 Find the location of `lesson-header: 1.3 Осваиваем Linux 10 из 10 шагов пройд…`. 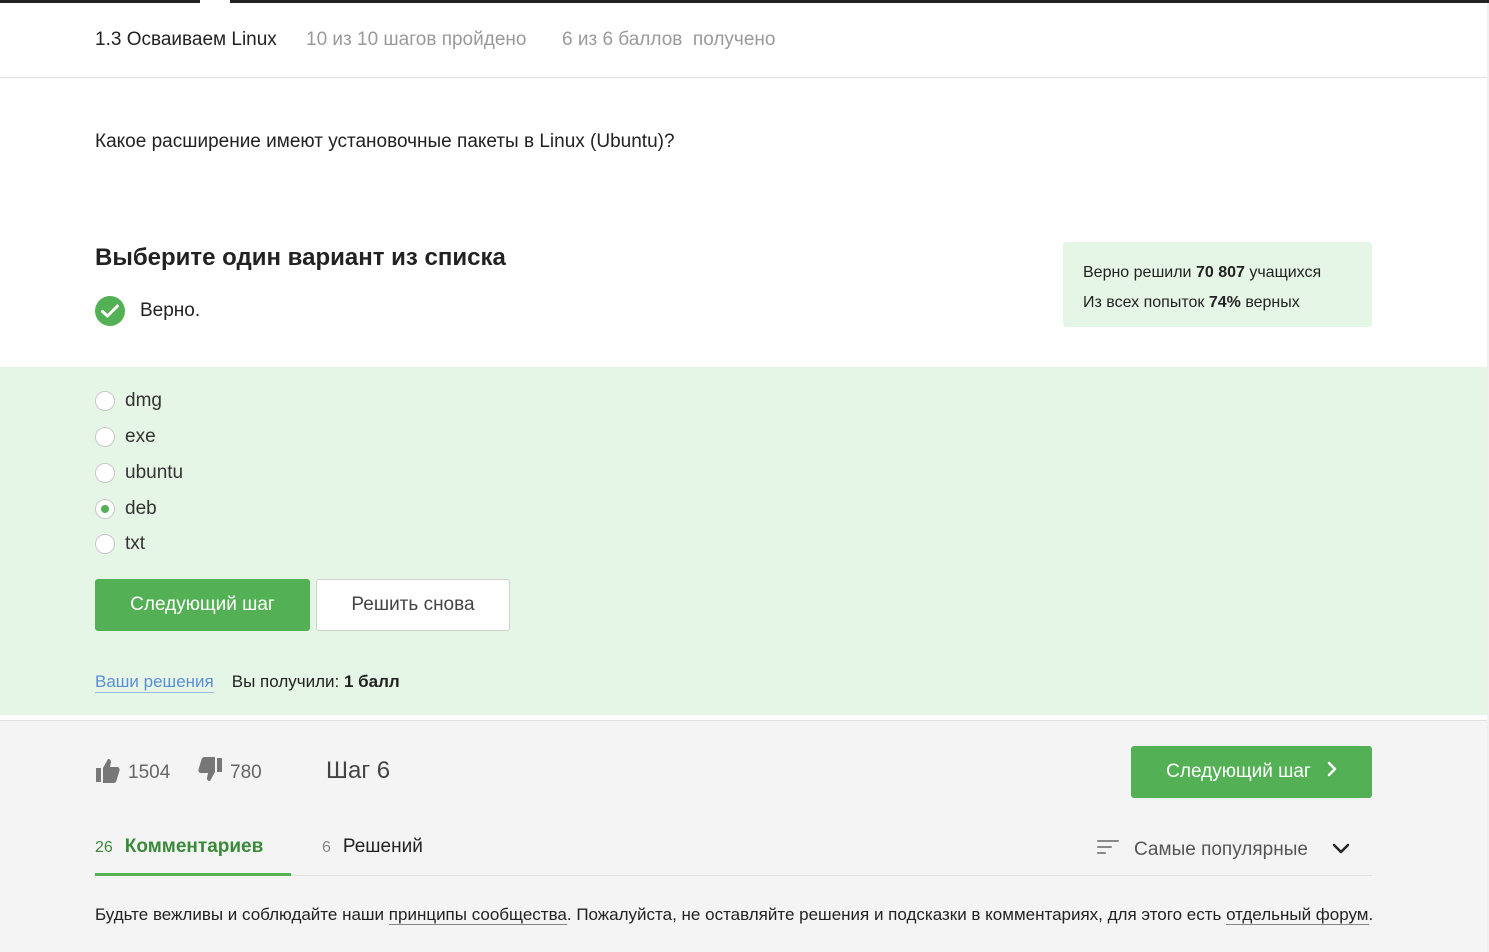

lesson-header: 1.3 Осваиваем Linux 10 из 10 шагов пройд… is located at coordinates (744, 40).